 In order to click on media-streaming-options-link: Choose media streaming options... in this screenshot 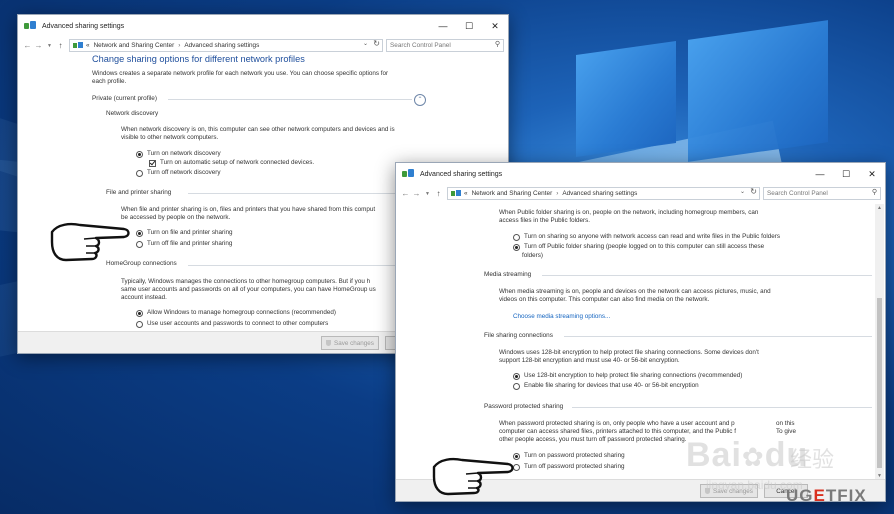, I will do `click(561, 317)`.